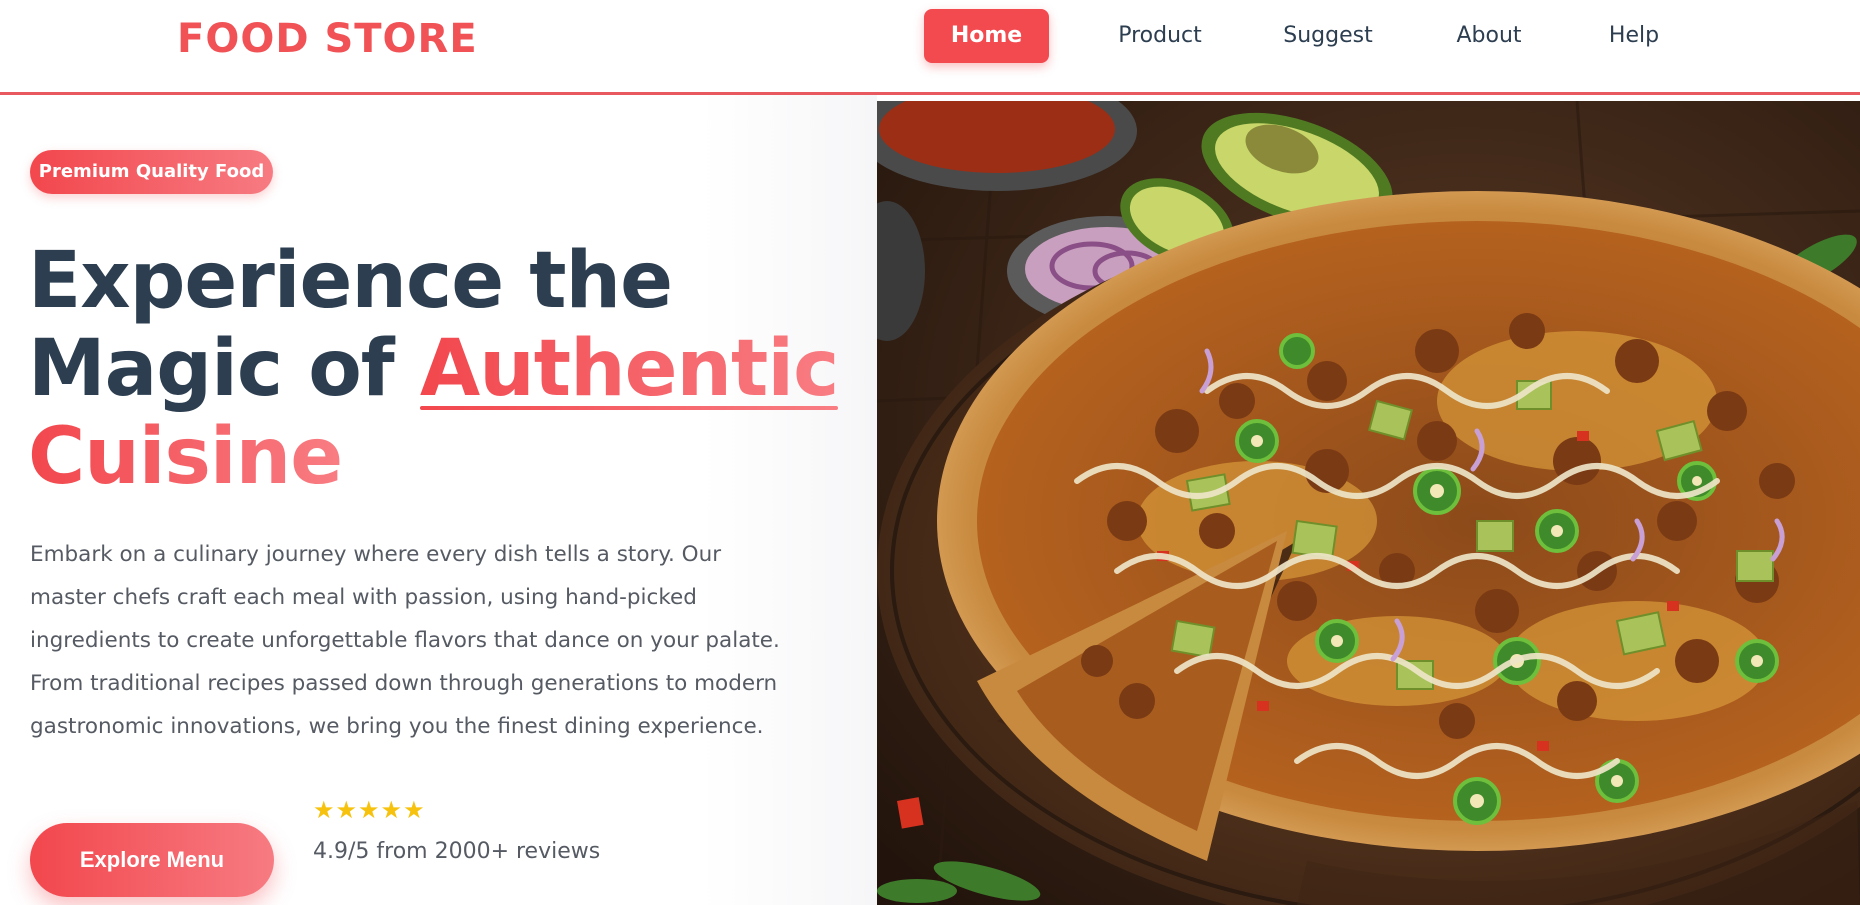 The width and height of the screenshot is (1860, 905). What do you see at coordinates (443, 457) in the screenshot?
I see `headline-line-3: Cuisine` at bounding box center [443, 457].